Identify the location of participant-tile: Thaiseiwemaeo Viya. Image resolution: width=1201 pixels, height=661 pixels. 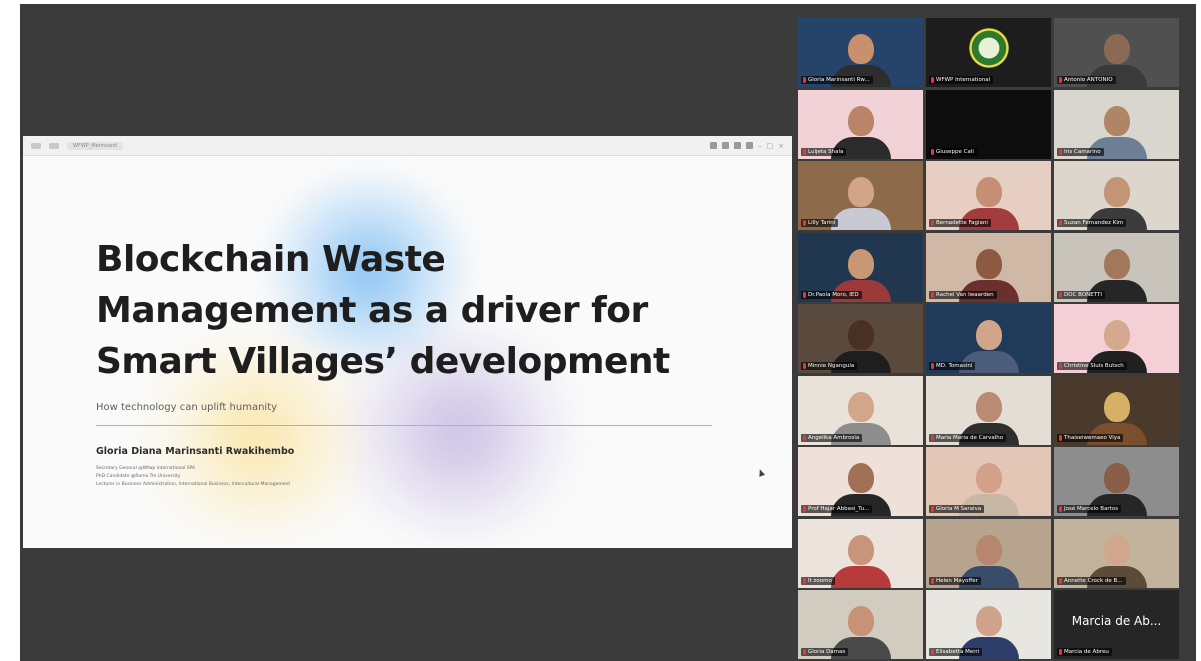
(1116, 410).